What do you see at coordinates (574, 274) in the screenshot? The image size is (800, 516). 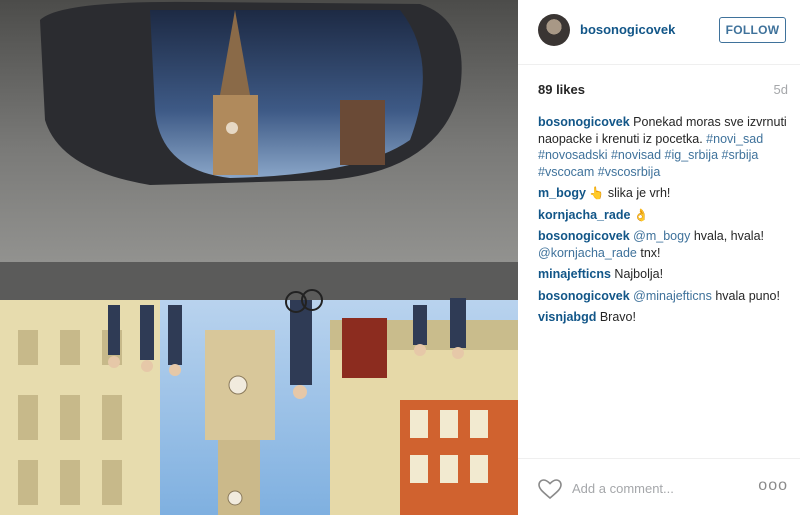 I see `comment-username: minajefticns` at bounding box center [574, 274].